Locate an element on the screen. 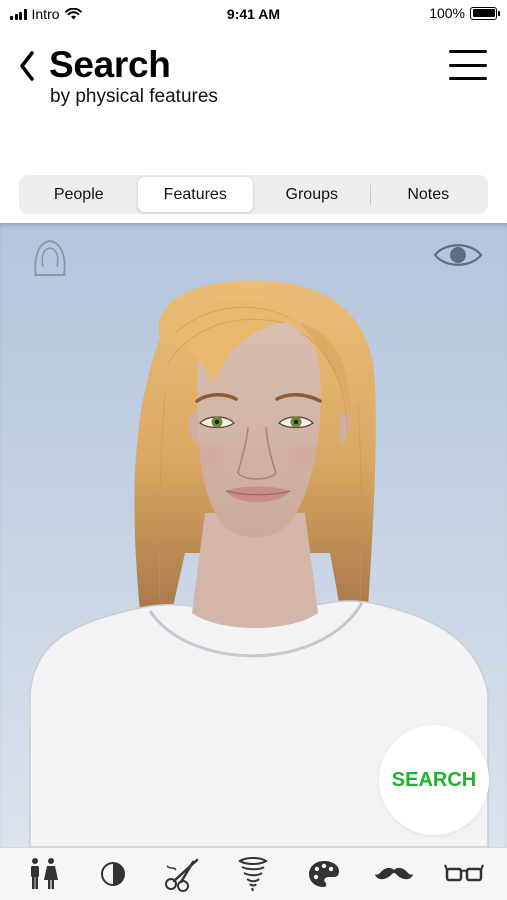 The width and height of the screenshot is (507, 900). segmented-control: People Features Groups Notes is located at coordinates (253, 194).